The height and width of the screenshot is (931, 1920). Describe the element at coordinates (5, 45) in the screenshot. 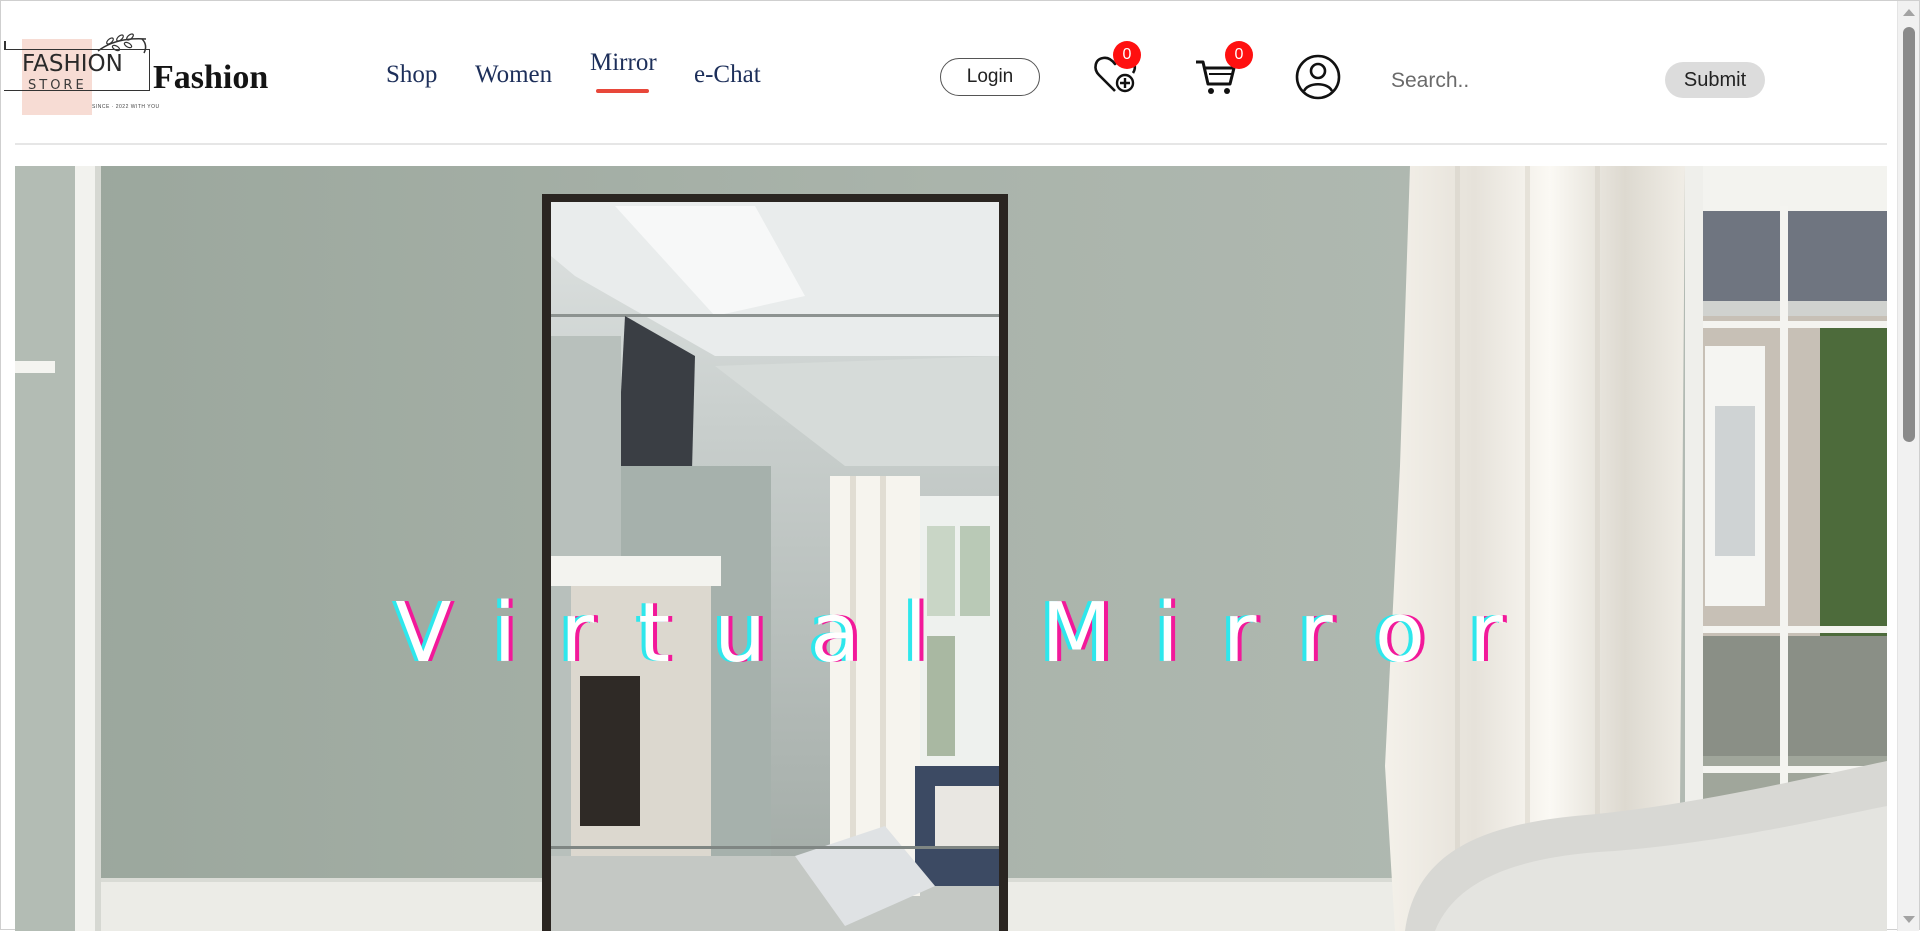

I see `logo-tick` at that location.